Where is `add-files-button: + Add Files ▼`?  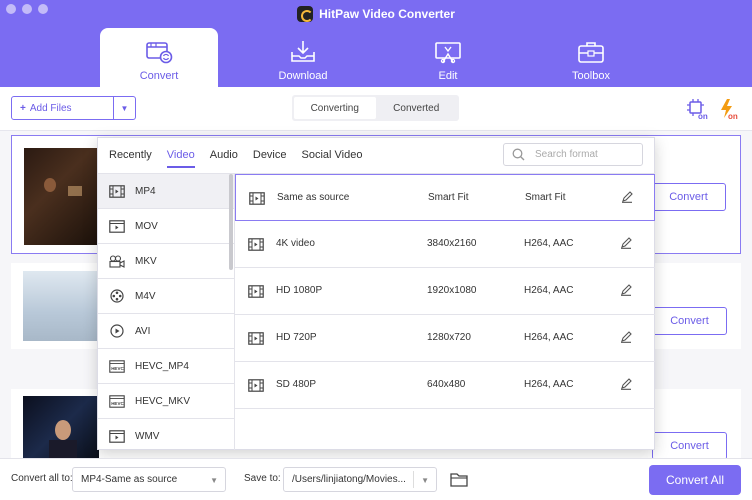
add-files-button: + Add Files ▼ is located at coordinates (73, 108).